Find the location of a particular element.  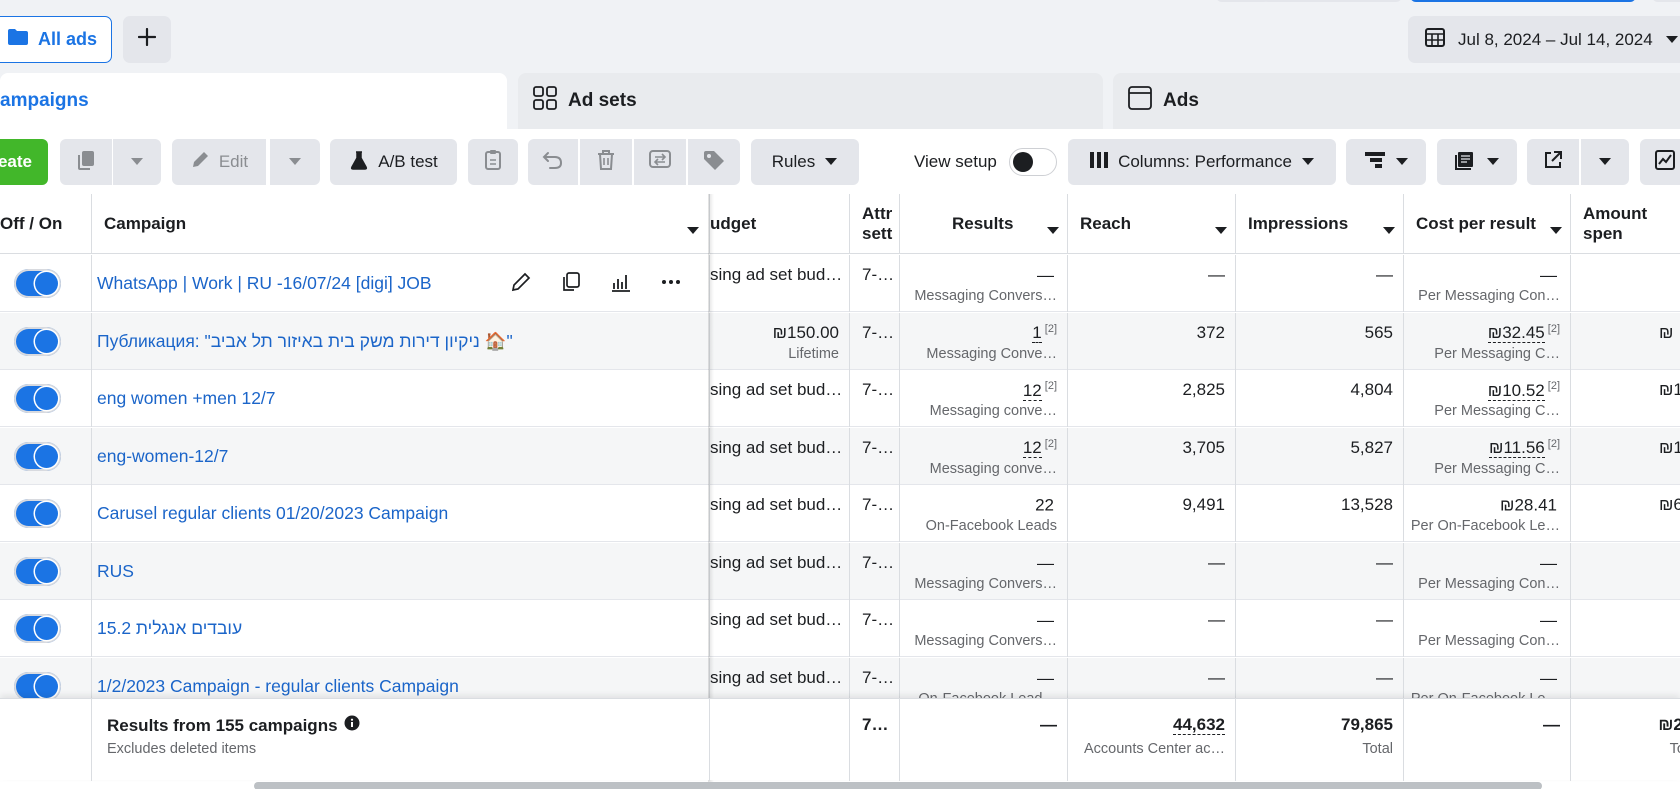

calendar-icon is located at coordinates (1435, 39).